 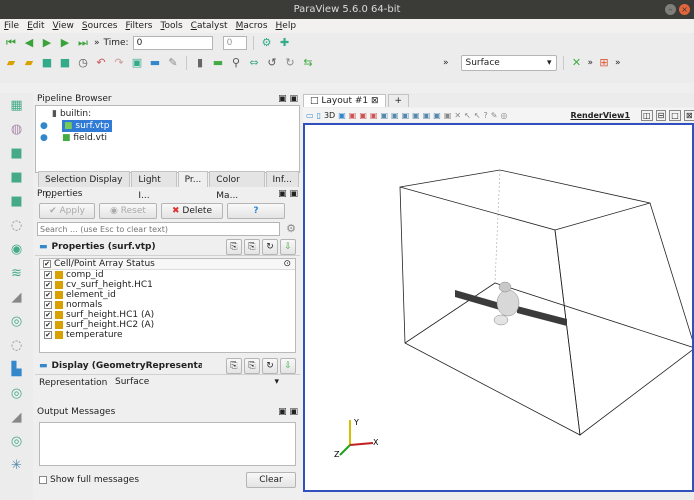 I want to click on stream-tracer-filter-icon: ≋, so click(x=17, y=274).